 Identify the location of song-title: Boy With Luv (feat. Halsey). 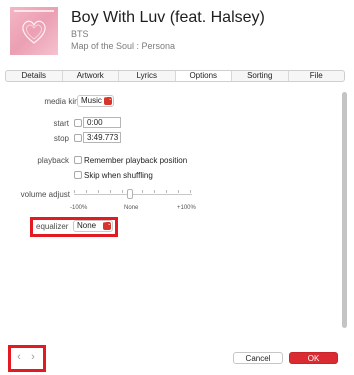
(168, 17).